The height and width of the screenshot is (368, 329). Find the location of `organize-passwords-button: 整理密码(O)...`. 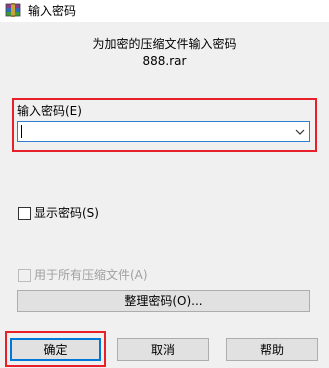

organize-passwords-button: 整理密码(O)... is located at coordinates (163, 301).